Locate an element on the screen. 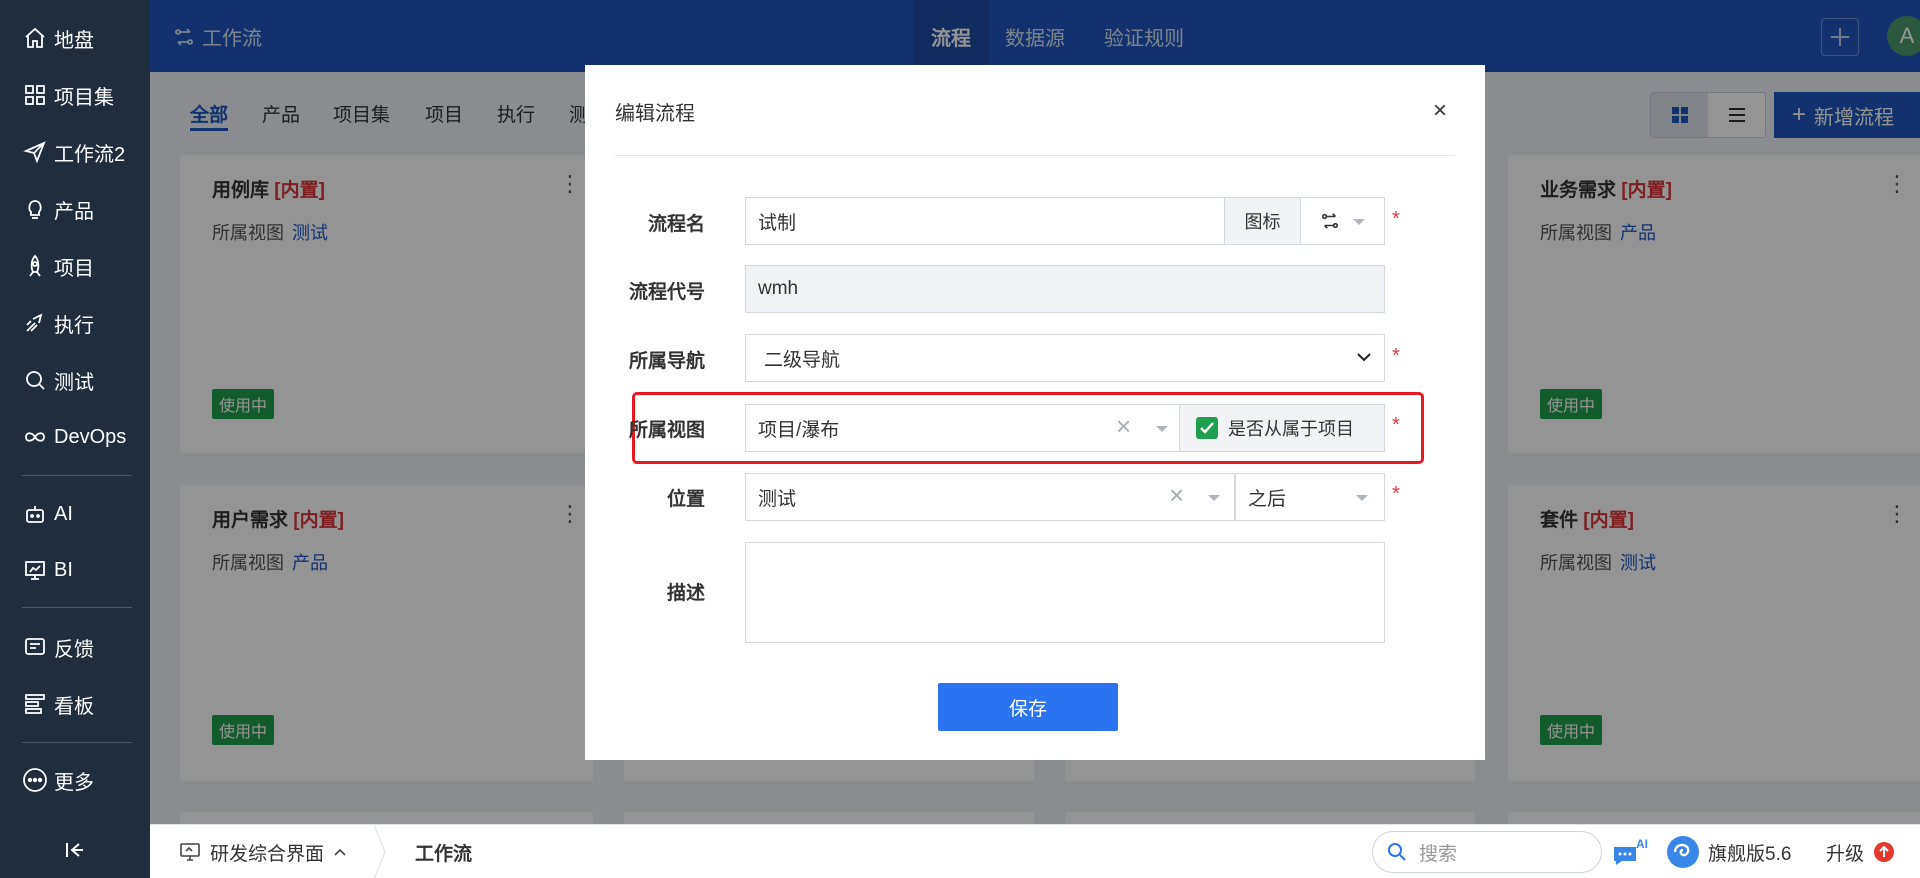 This screenshot has width=1920, height=878. sidebar-item-label: 项目集 is located at coordinates (84, 97).